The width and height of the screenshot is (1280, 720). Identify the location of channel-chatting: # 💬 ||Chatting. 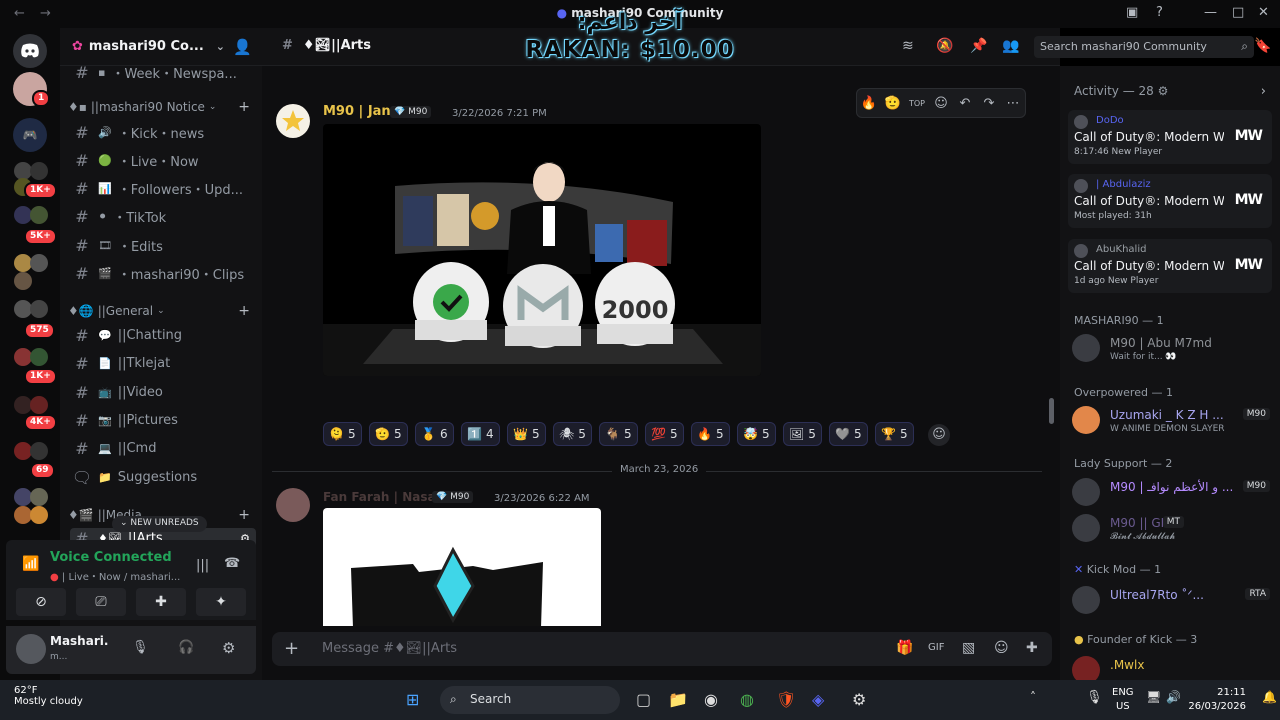
(163, 335).